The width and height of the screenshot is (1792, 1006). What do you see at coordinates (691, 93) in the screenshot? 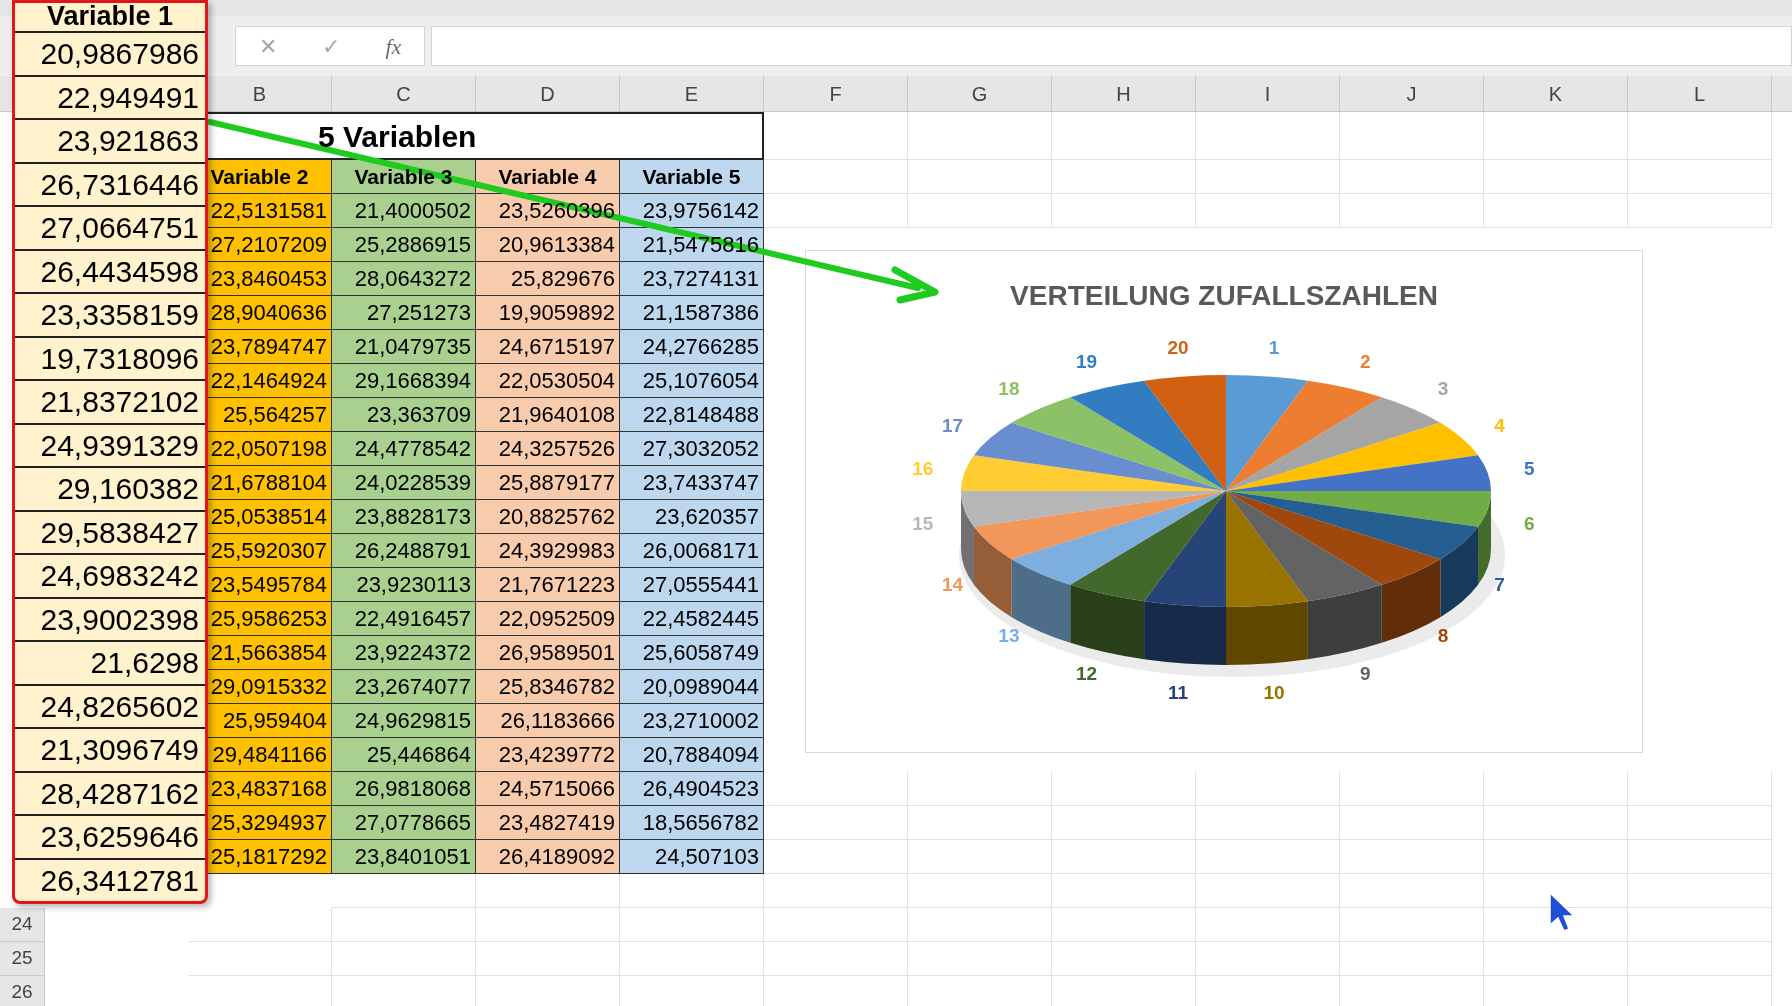
I see `column-header: E` at bounding box center [691, 93].